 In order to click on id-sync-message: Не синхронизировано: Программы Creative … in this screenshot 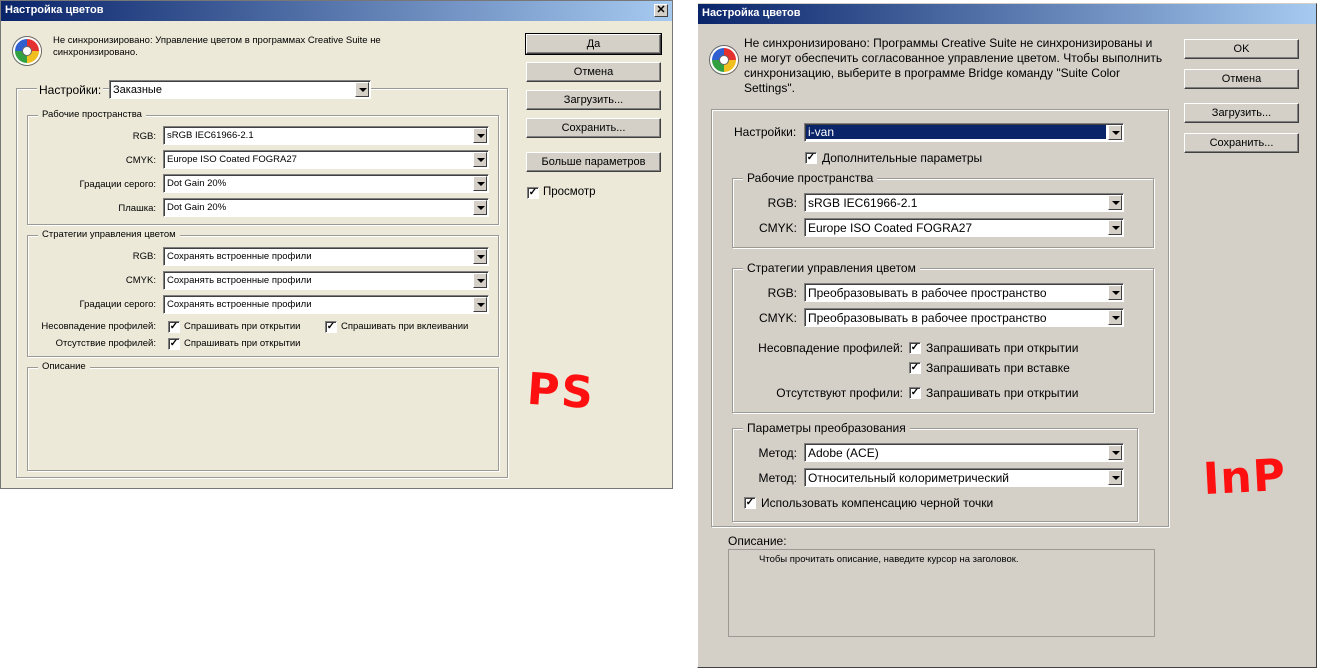, I will do `click(953, 65)`.